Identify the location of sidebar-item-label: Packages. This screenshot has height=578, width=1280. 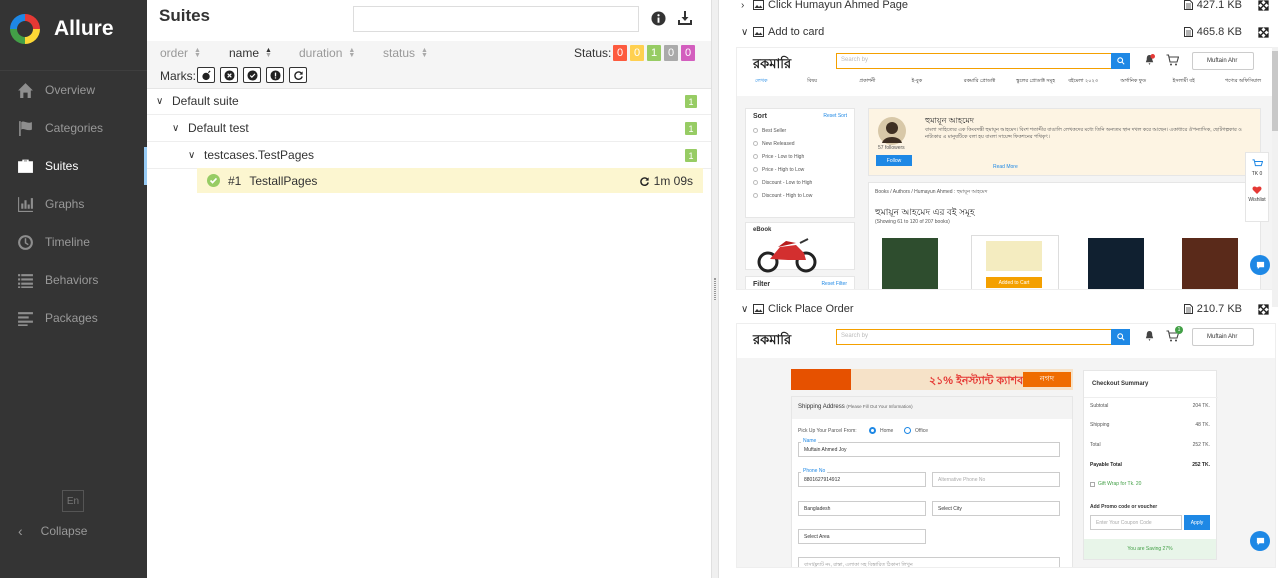
(71, 318).